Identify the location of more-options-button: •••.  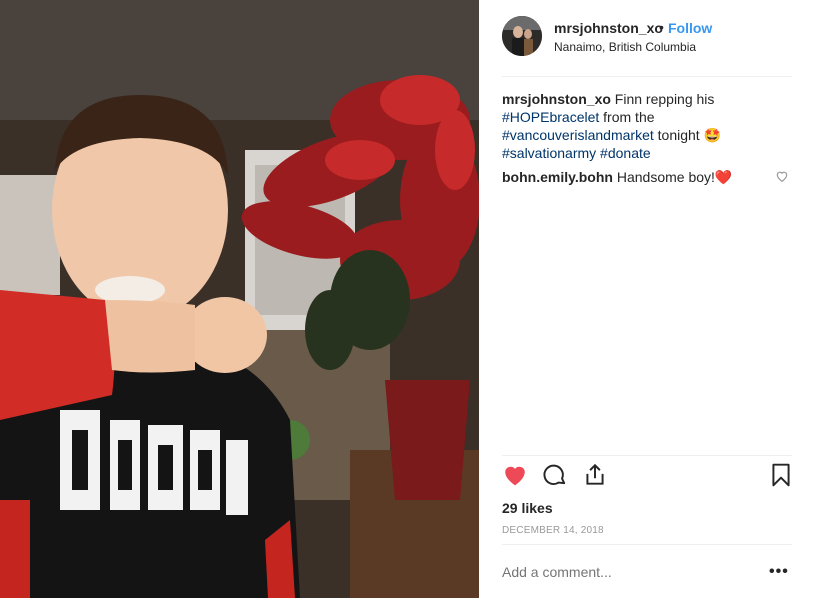
(779, 572).